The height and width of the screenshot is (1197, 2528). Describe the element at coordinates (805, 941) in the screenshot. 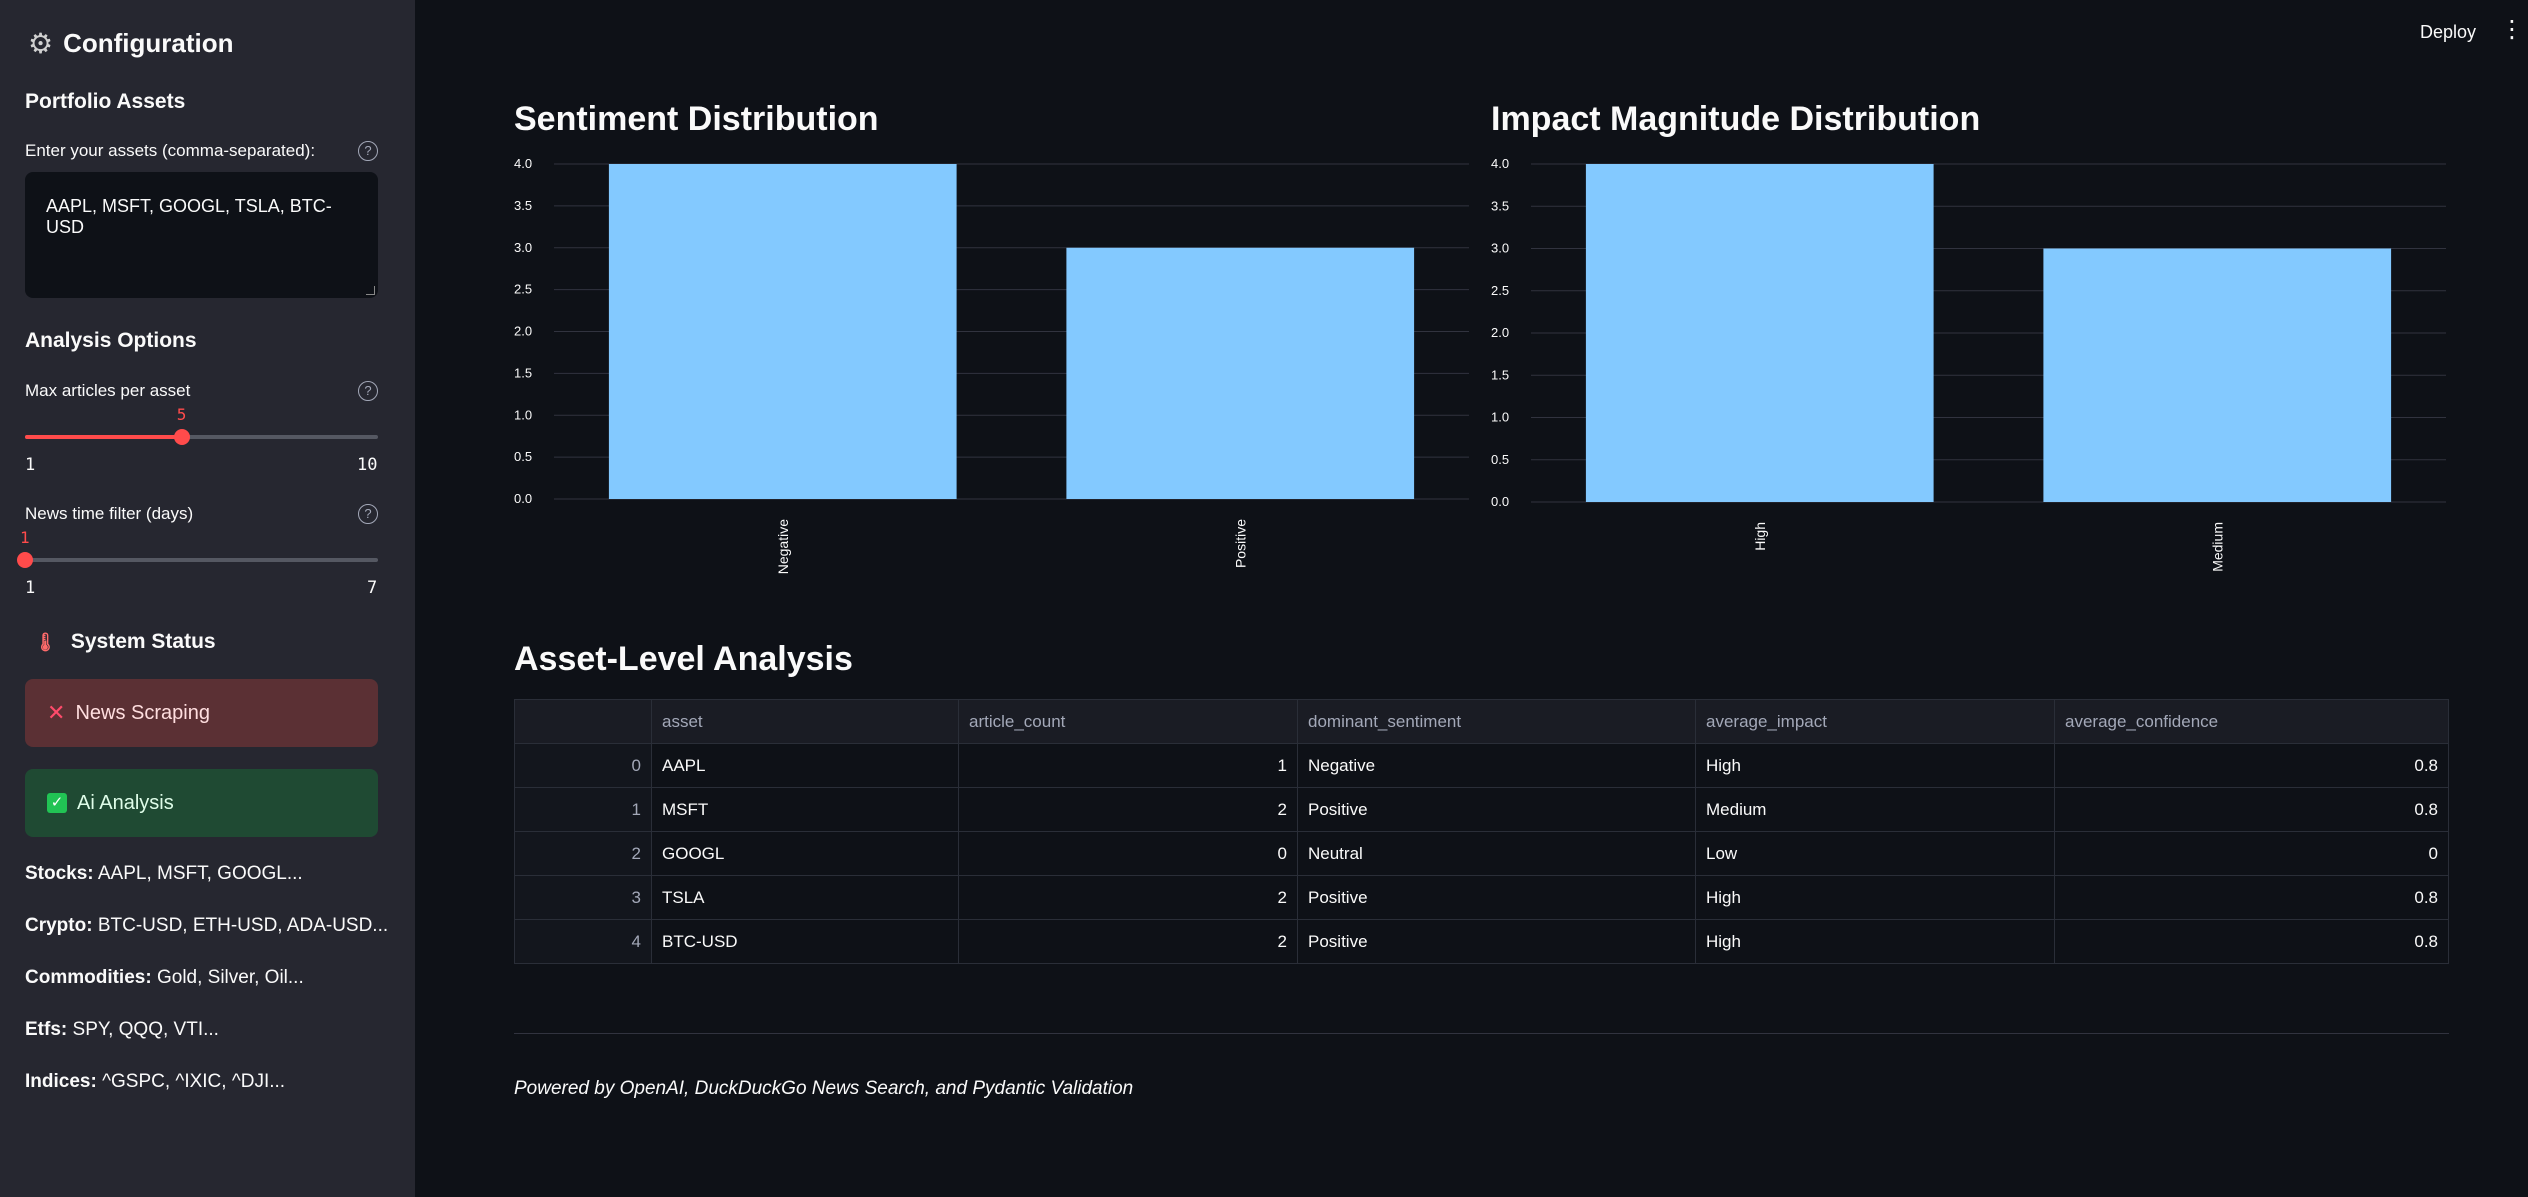

I see `table-cell: BTC-USD` at that location.